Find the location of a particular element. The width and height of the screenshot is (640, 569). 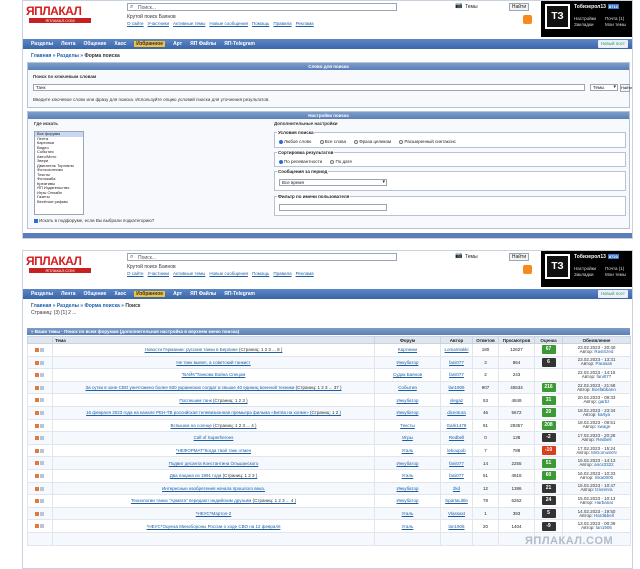

topic-author: 2kd is located at coordinates (456, 488).